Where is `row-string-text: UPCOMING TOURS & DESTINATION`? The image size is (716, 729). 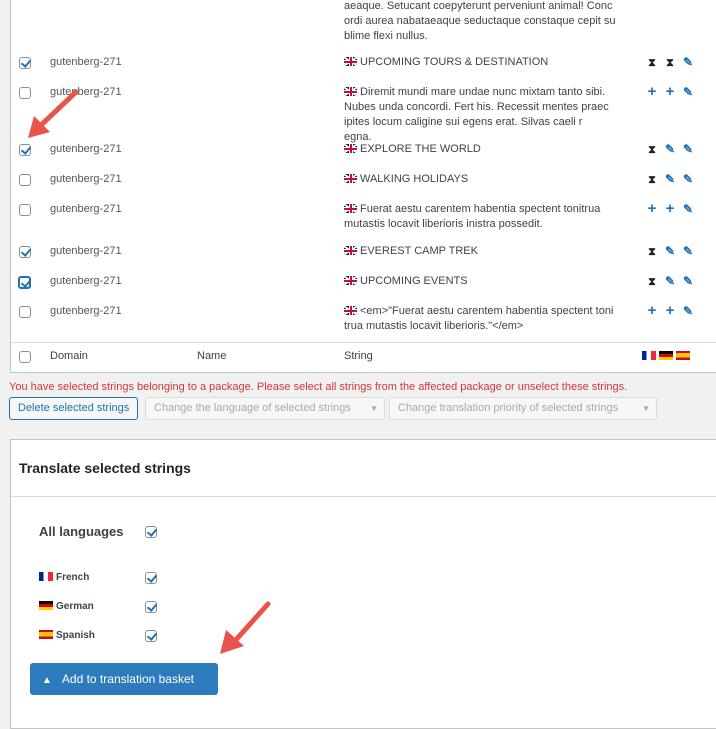 row-string-text: UPCOMING TOURS & DESTINATION is located at coordinates (454, 62).